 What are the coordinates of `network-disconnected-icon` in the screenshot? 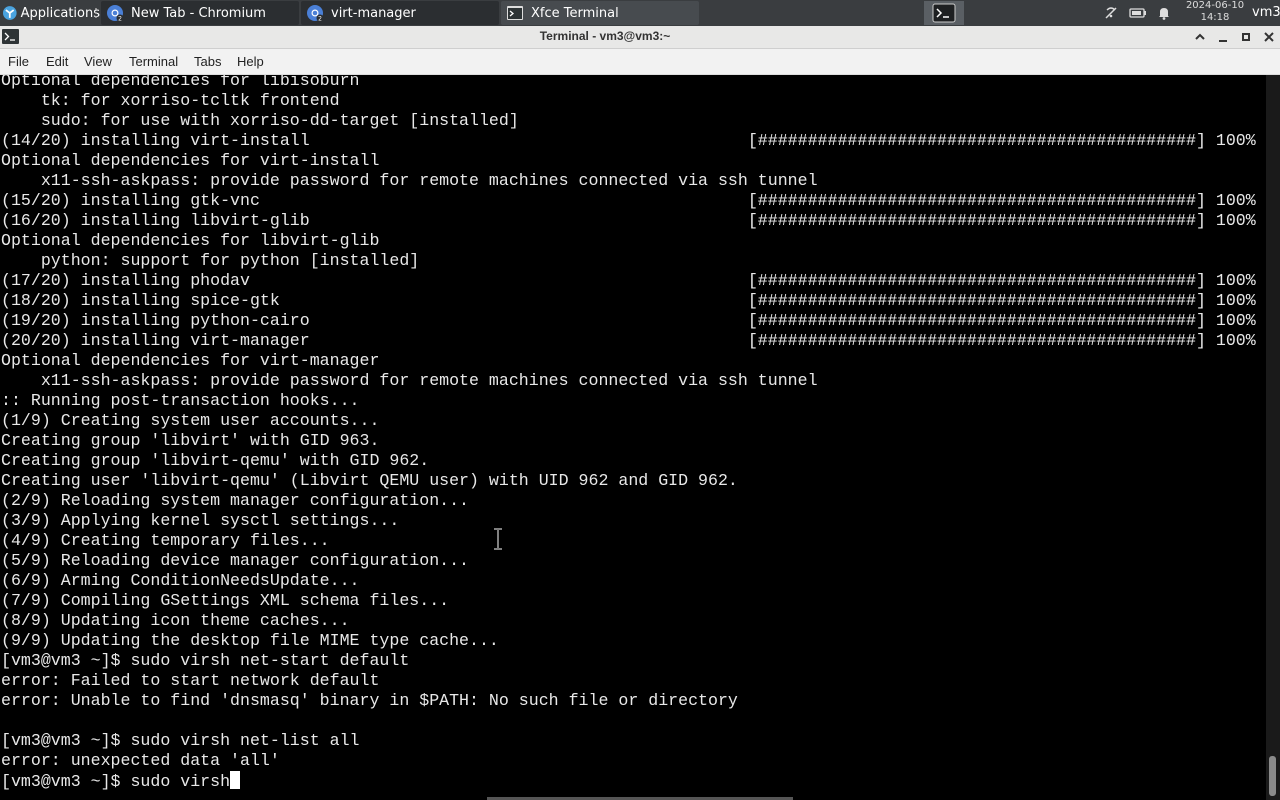 It's located at (1111, 13).